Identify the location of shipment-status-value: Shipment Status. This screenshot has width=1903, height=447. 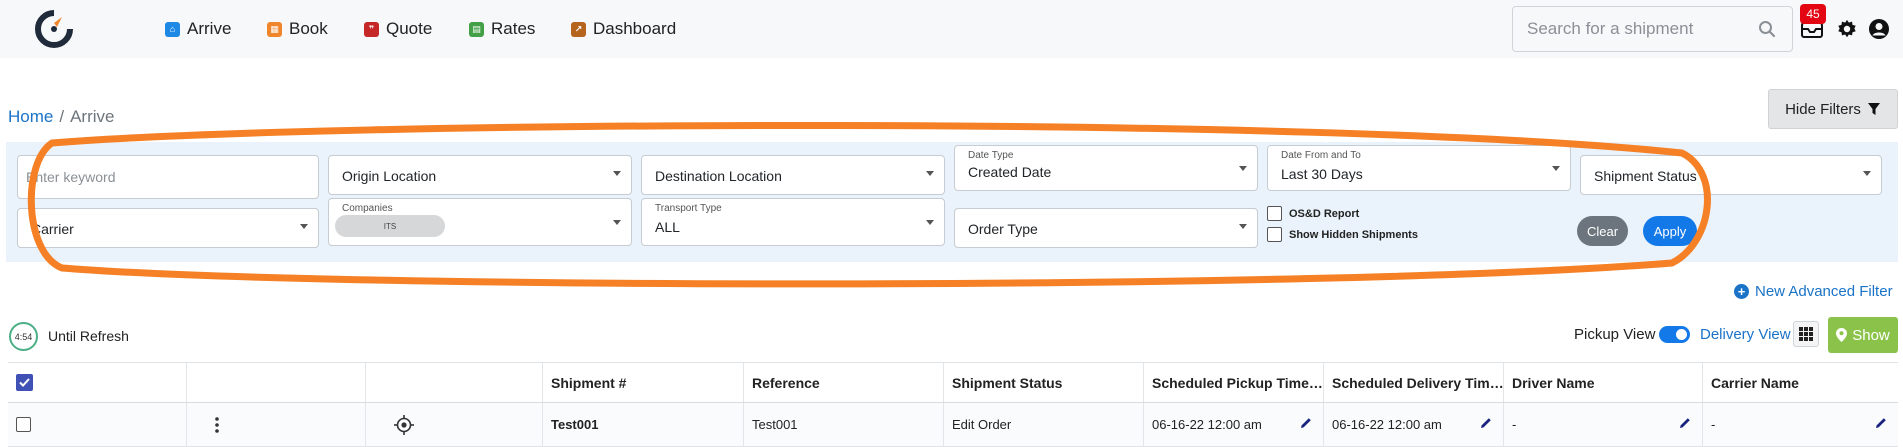
(1645, 176).